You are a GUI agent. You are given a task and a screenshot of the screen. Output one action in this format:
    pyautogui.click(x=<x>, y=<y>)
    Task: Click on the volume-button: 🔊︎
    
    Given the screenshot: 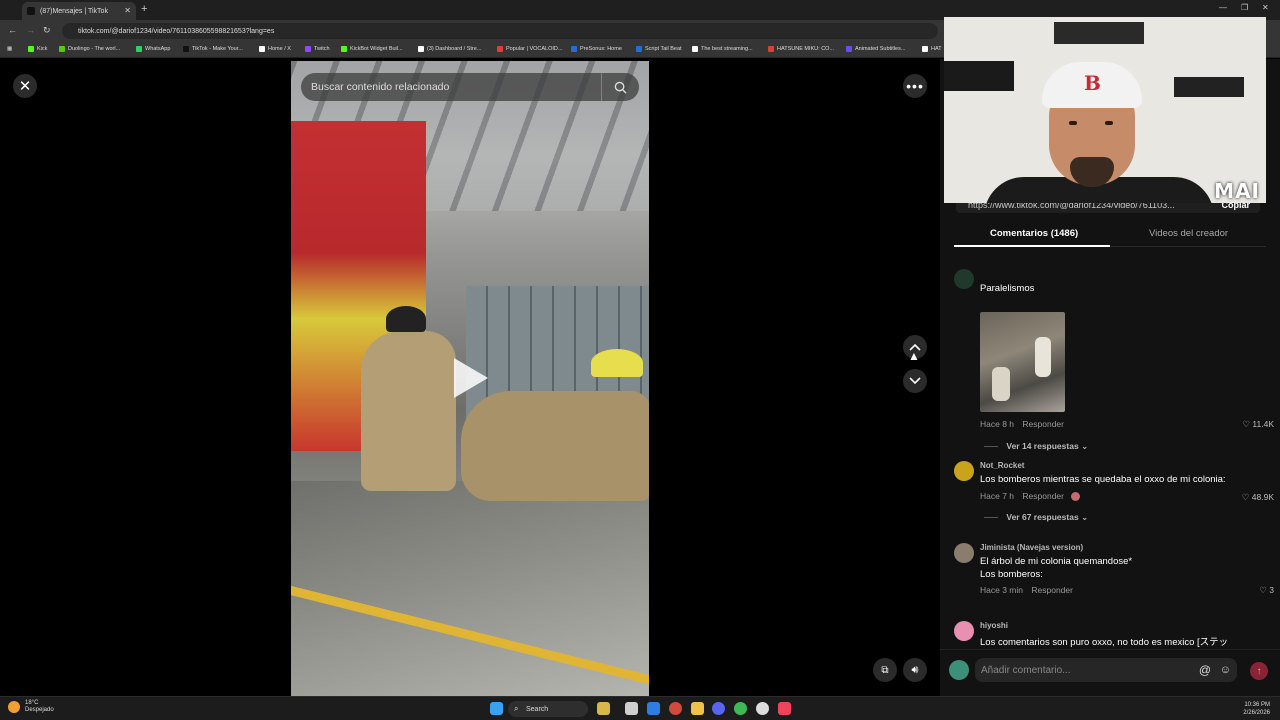 What is the action you would take?
    pyautogui.click(x=915, y=670)
    